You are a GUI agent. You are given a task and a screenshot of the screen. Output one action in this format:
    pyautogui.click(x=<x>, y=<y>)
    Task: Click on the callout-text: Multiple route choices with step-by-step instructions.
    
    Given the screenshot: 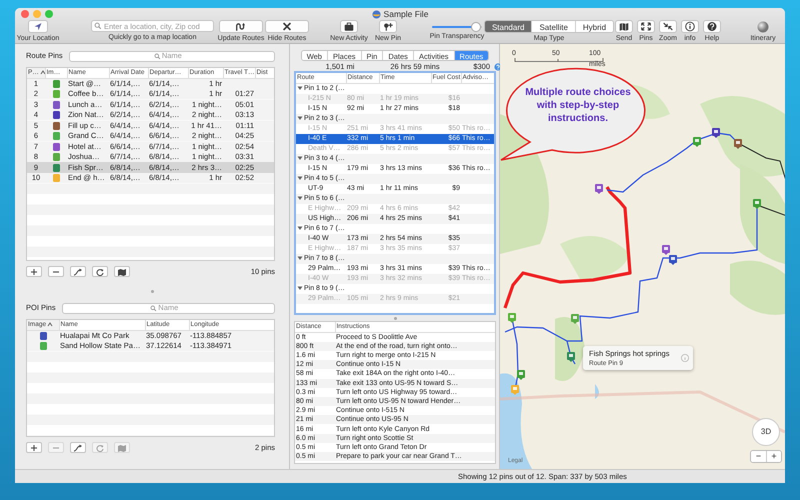 What is the action you would take?
    pyautogui.click(x=578, y=105)
    